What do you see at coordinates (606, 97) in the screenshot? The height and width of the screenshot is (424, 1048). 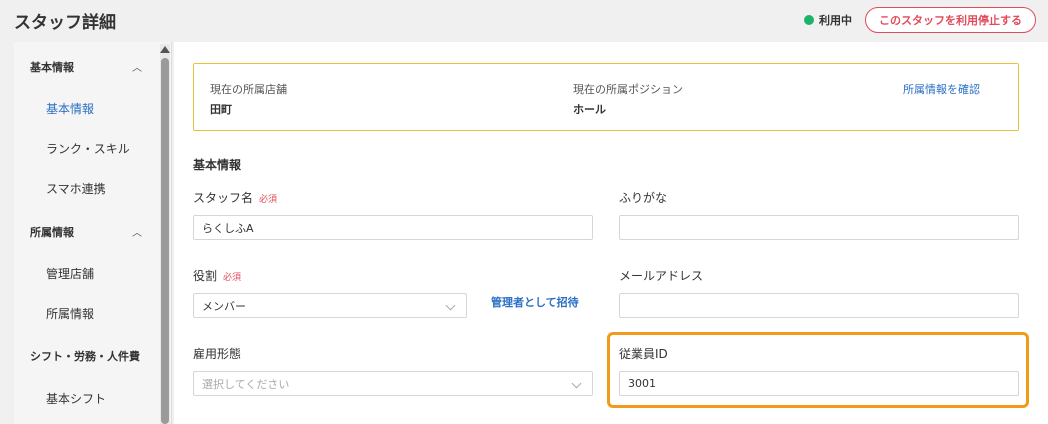 I see `affiliation-summary: 現在の所属店舗 田町 現在の所属ポジション ホール 所属情報を確認` at bounding box center [606, 97].